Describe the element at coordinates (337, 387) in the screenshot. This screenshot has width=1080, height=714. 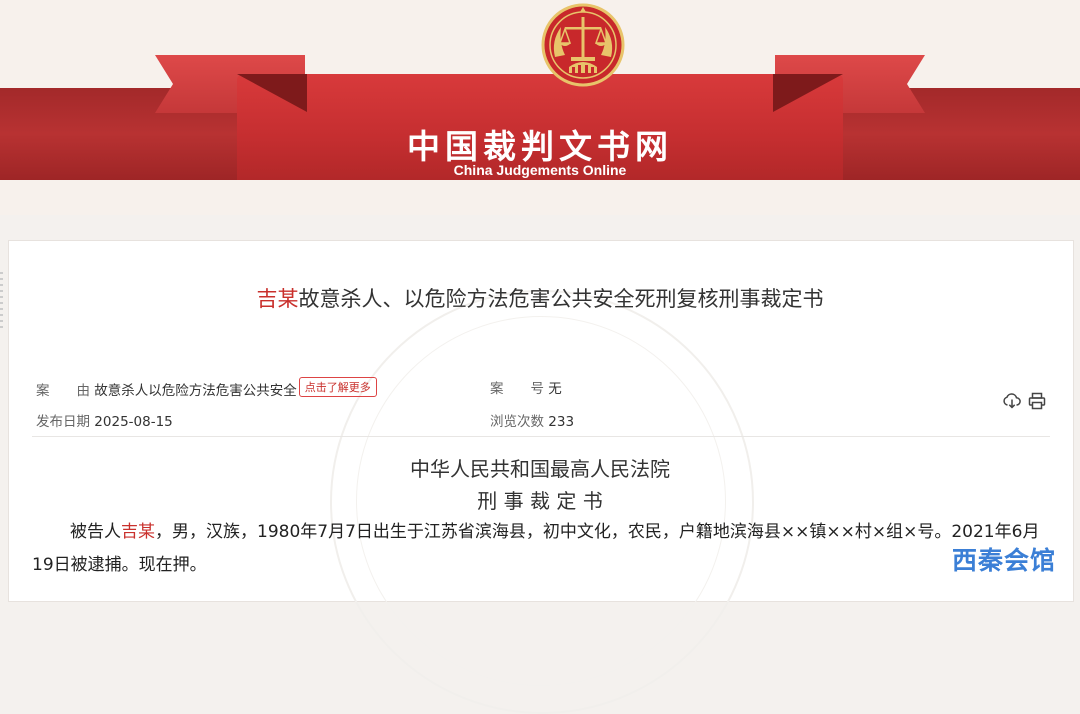
I see `learn-more-button: 点击了解更多` at that location.